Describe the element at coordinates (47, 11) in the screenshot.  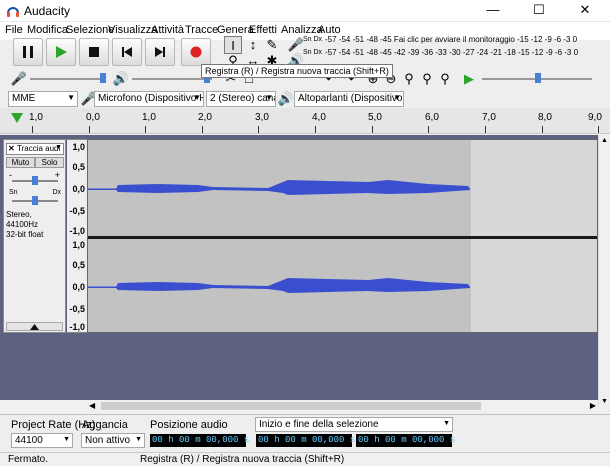
I see `window-title: Audacity` at that location.